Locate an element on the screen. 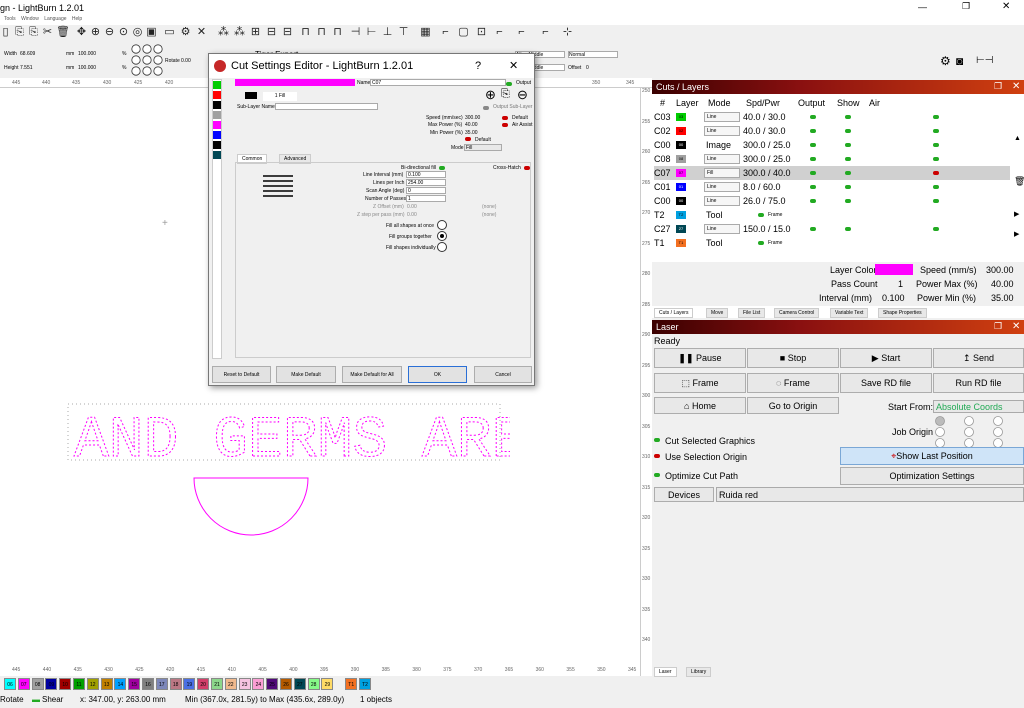  origin-selector is located at coordinates (147, 60).